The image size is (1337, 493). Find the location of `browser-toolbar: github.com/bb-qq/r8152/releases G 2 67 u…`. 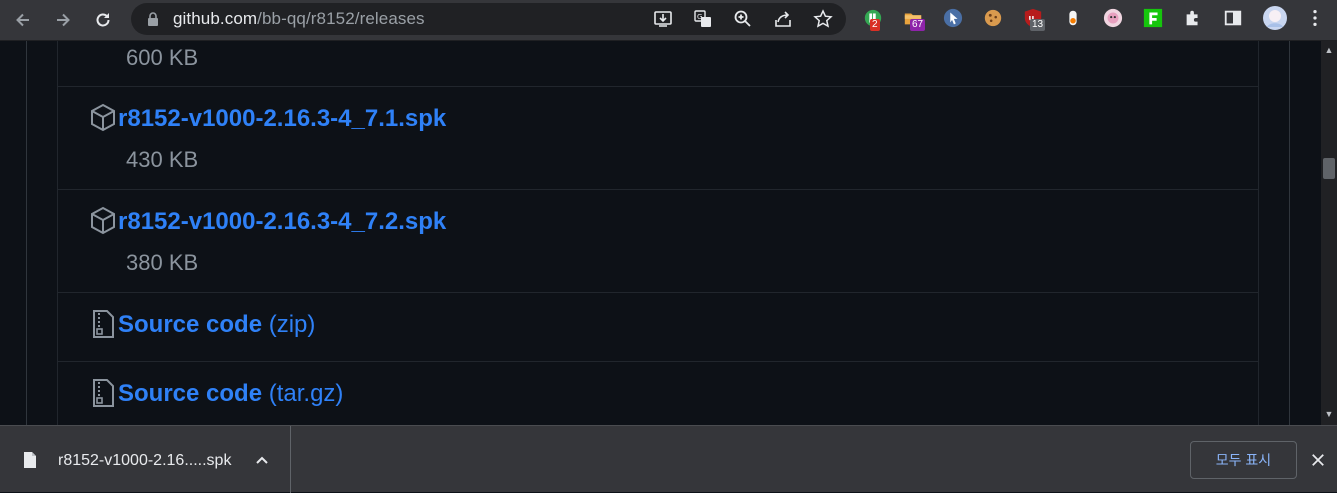

browser-toolbar: github.com/bb-qq/r8152/releases G 2 67 u… is located at coordinates (668, 20).